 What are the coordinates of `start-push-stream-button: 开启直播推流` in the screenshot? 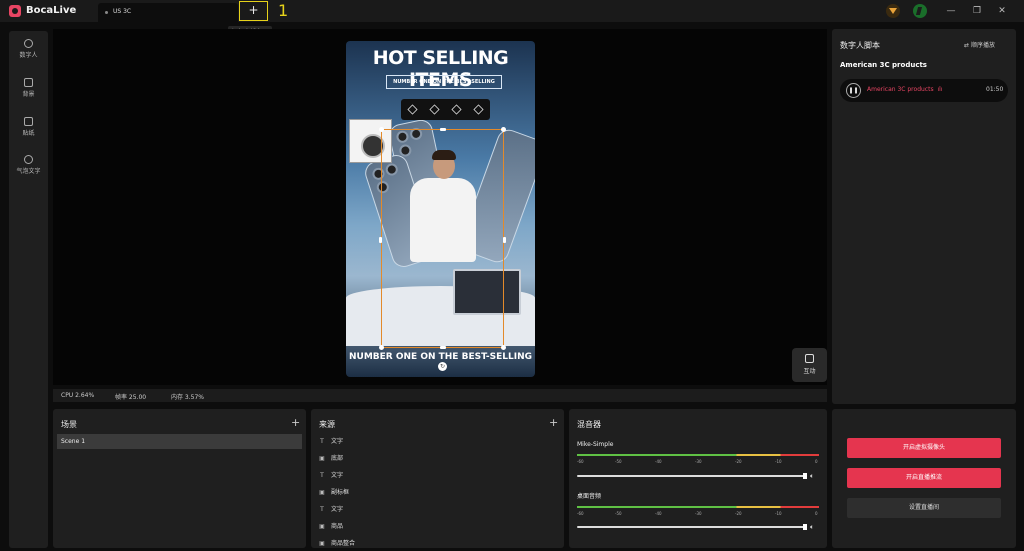 It's located at (924, 478).